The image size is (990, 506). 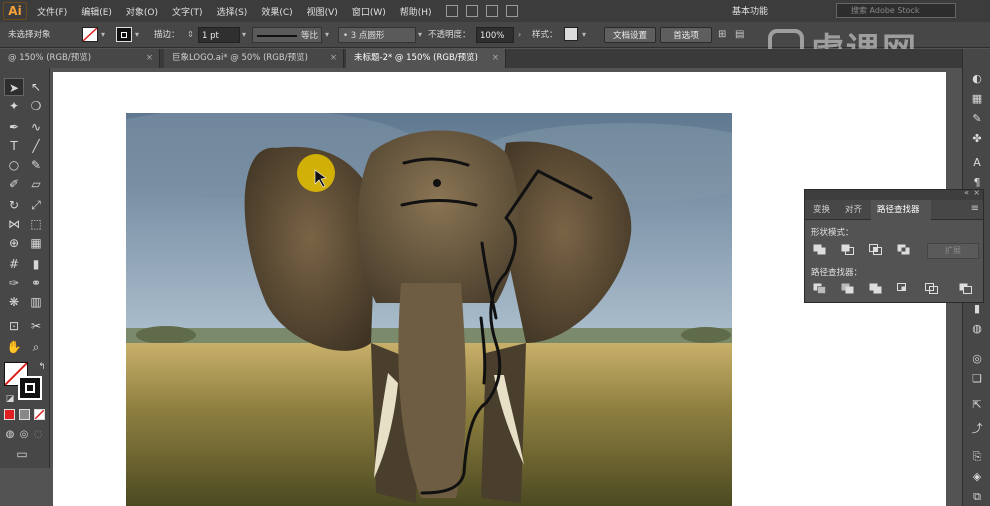 What do you see at coordinates (471, 11) in the screenshot?
I see `stock-icon` at bounding box center [471, 11].